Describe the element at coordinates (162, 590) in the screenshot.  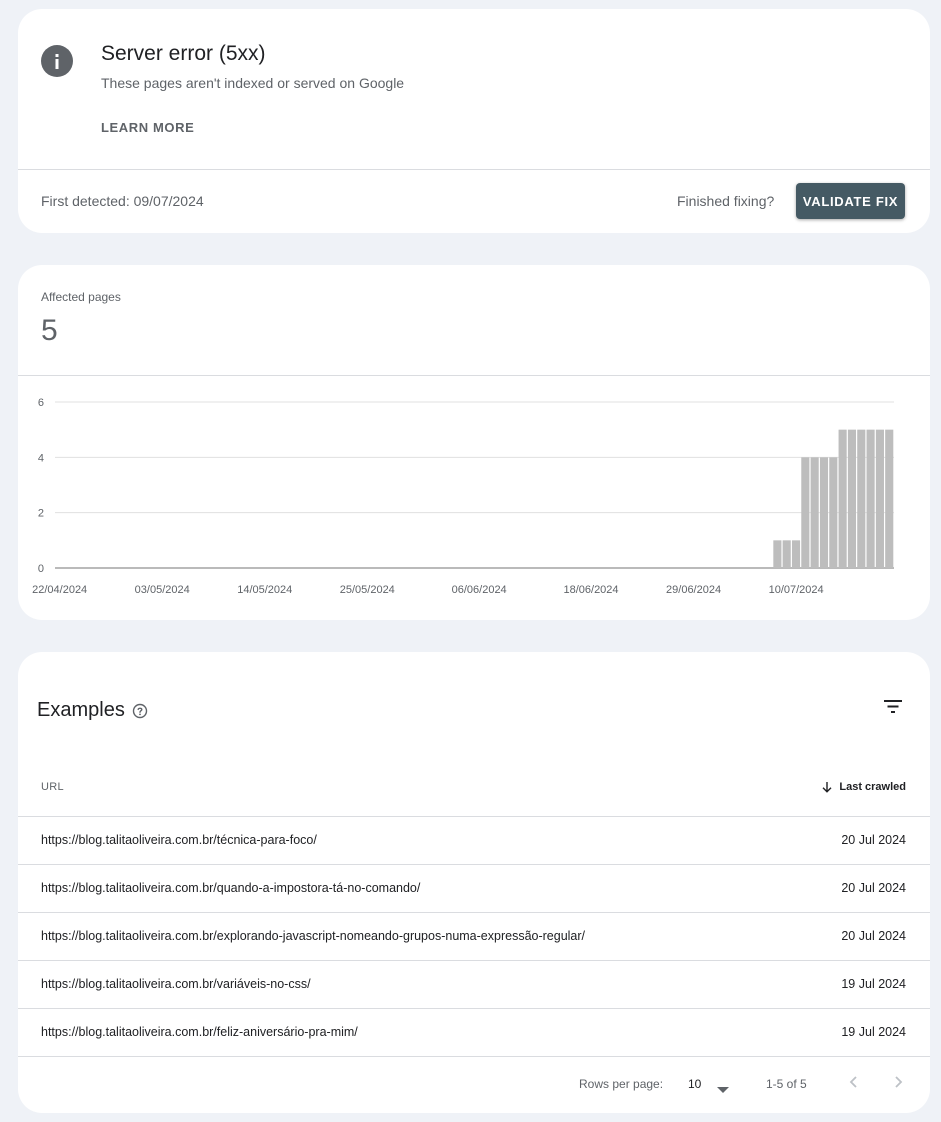
I see `x-tick-label: 03/05/2024` at that location.